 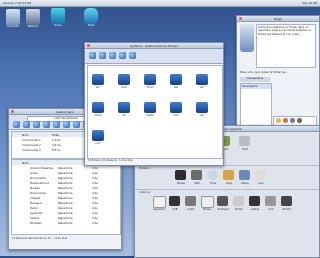 I want to click on folder-label: lib, so click(x=124, y=115).